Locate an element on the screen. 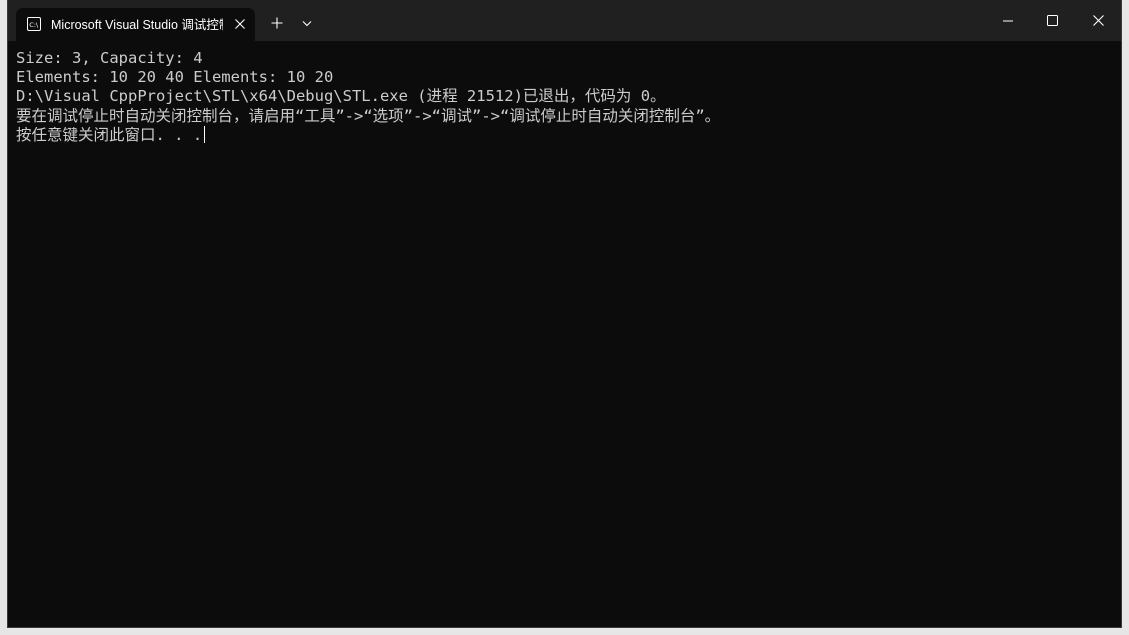 The image size is (1129, 635). tab-debug-console: C:\ Microsoft Visual Studio 调试控制台 is located at coordinates (135, 24).